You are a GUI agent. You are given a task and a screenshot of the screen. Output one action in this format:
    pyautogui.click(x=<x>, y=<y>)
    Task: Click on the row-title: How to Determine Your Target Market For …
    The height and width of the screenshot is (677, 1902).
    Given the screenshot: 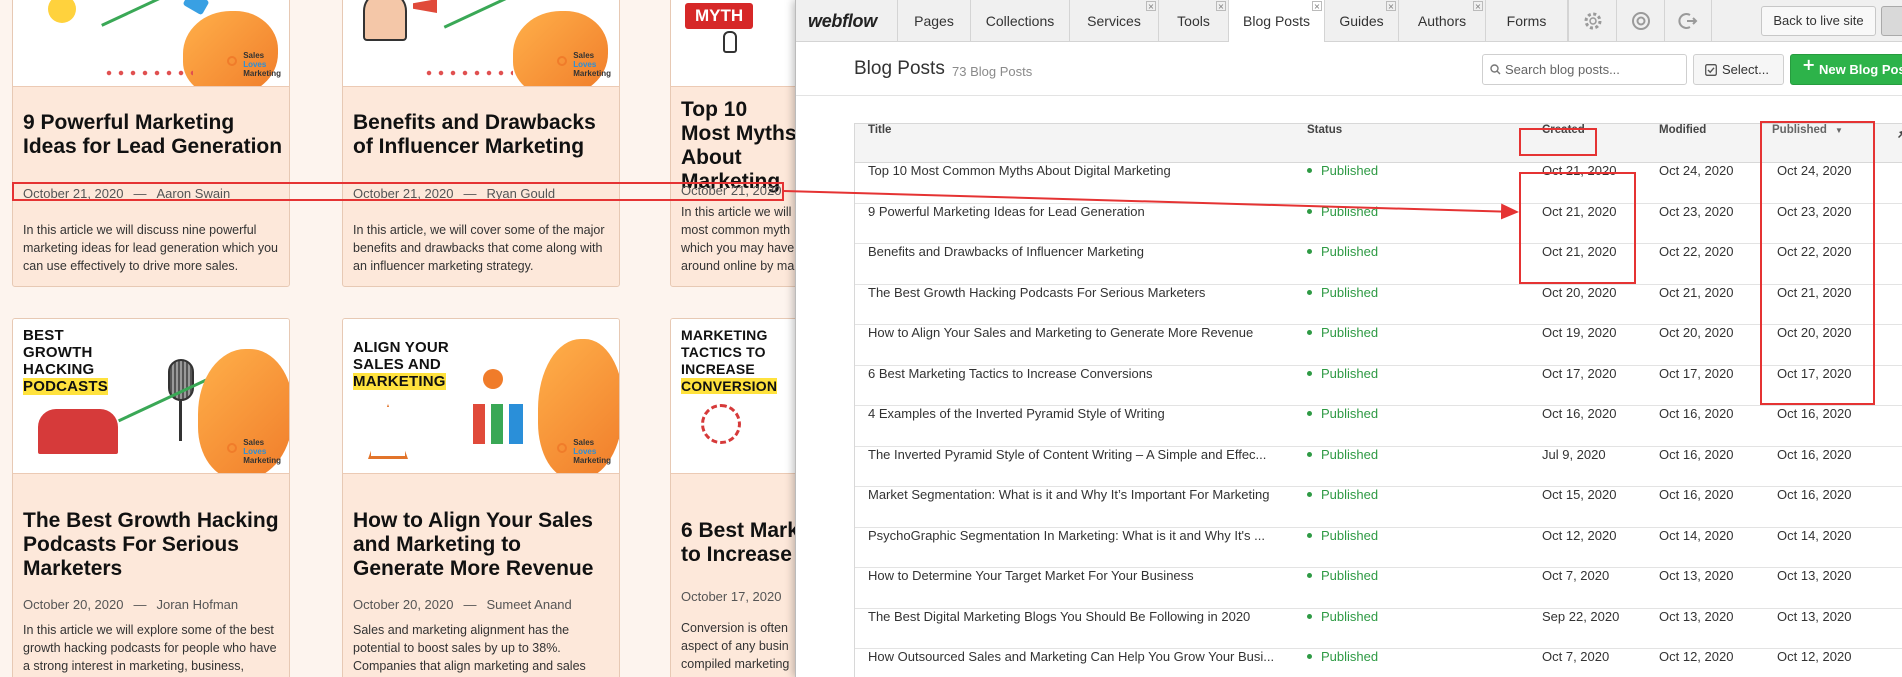 What is the action you would take?
    pyautogui.click(x=1083, y=588)
    